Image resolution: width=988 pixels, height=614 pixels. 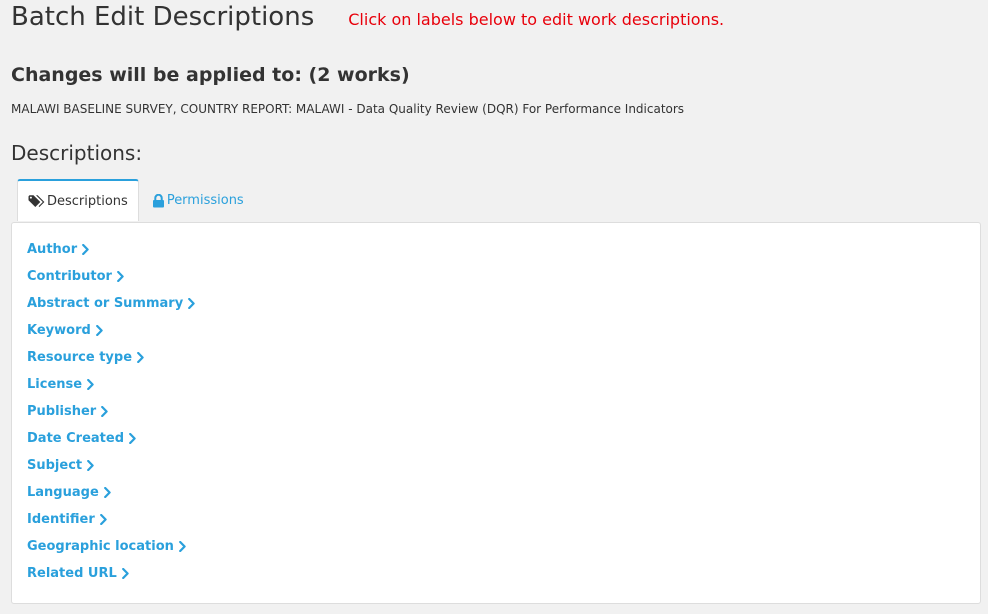 I want to click on tab-descriptions-label: Descriptions, so click(x=87, y=201).